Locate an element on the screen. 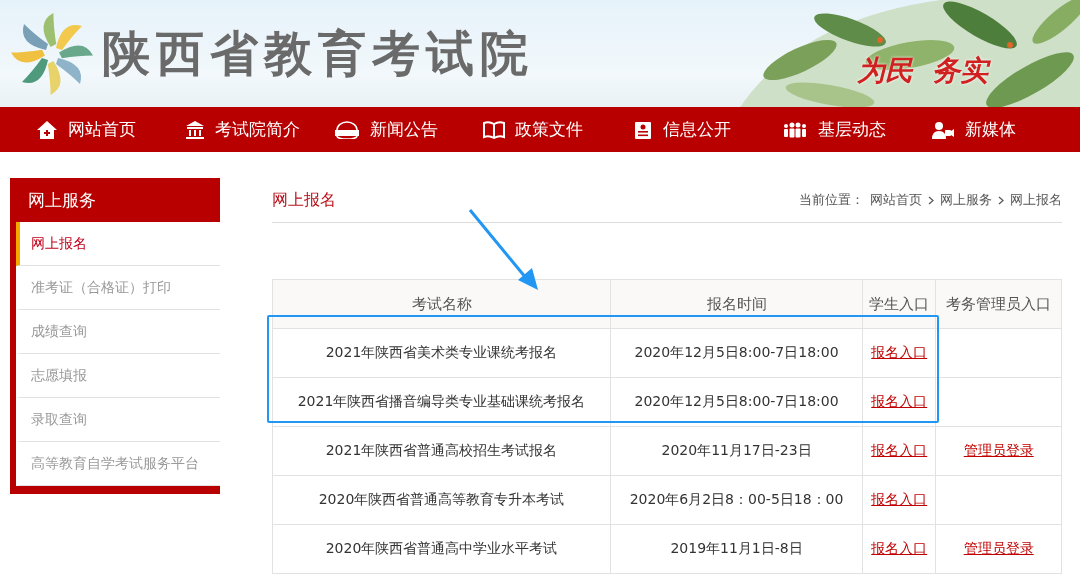  table-cell: 2020年陕西省普通高中学业水平考试 is located at coordinates (441, 549).